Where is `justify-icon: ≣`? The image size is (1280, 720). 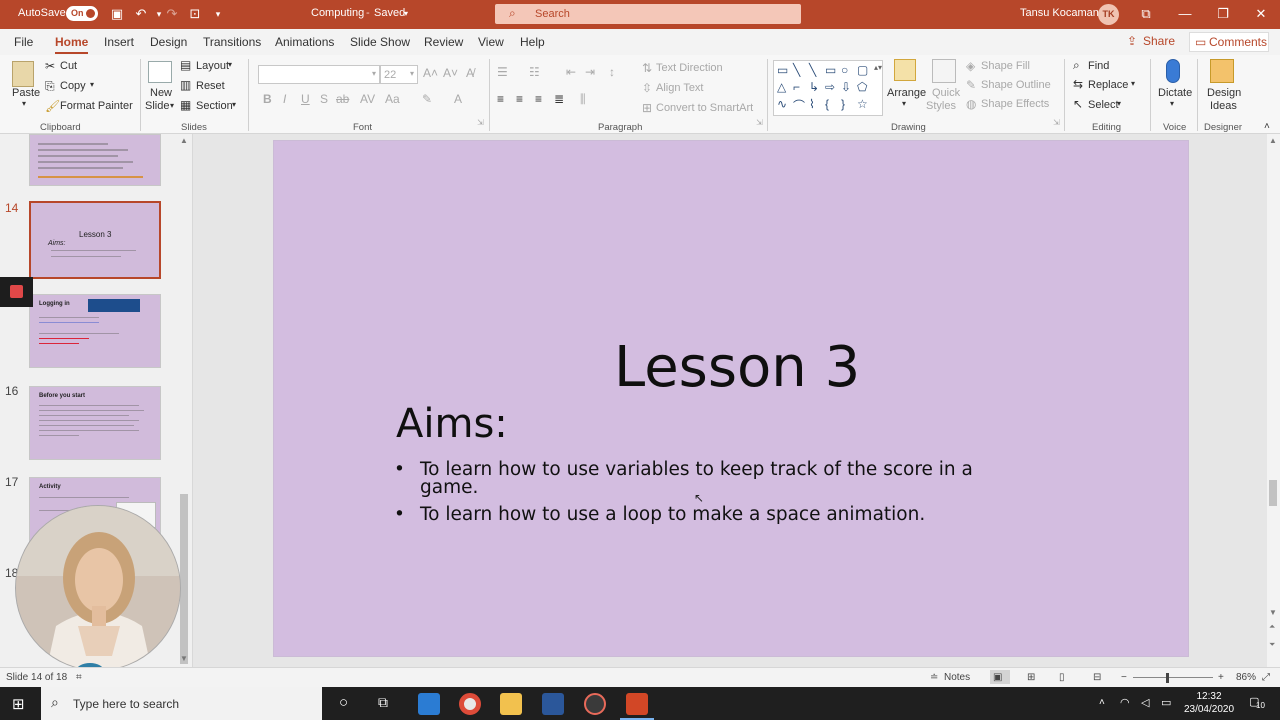
justify-icon: ≣ is located at coordinates (559, 99).